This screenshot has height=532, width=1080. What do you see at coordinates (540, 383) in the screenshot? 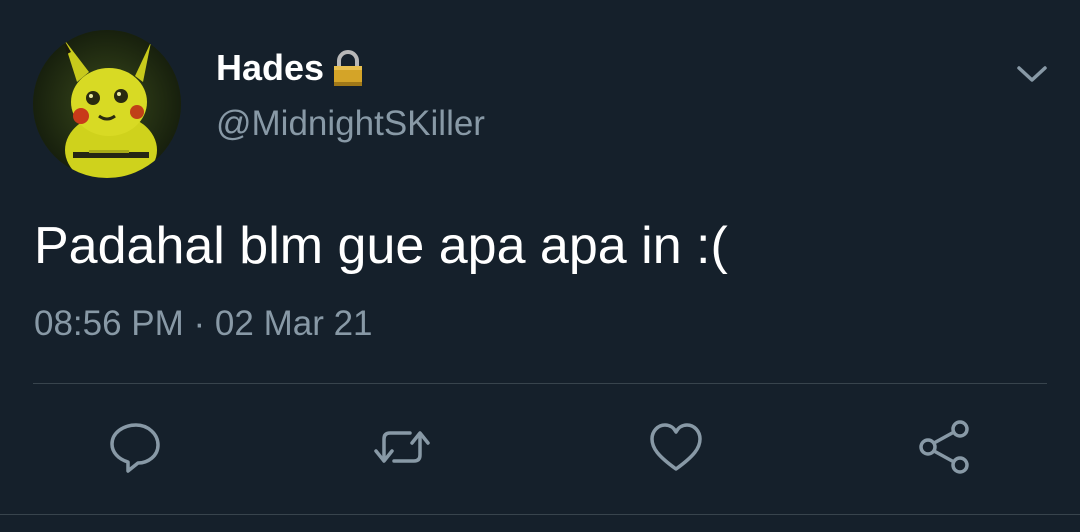
I see `divider` at bounding box center [540, 383].